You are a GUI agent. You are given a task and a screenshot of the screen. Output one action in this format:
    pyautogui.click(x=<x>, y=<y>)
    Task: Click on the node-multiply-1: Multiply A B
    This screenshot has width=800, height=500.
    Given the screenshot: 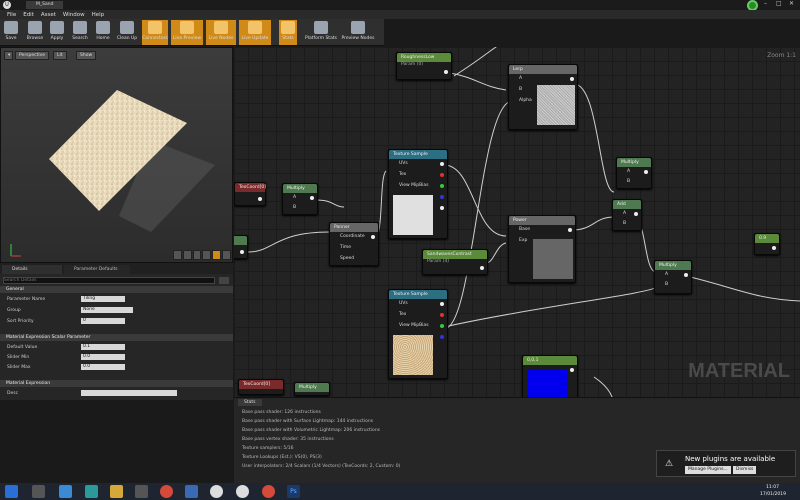 What is the action you would take?
    pyautogui.click(x=300, y=199)
    